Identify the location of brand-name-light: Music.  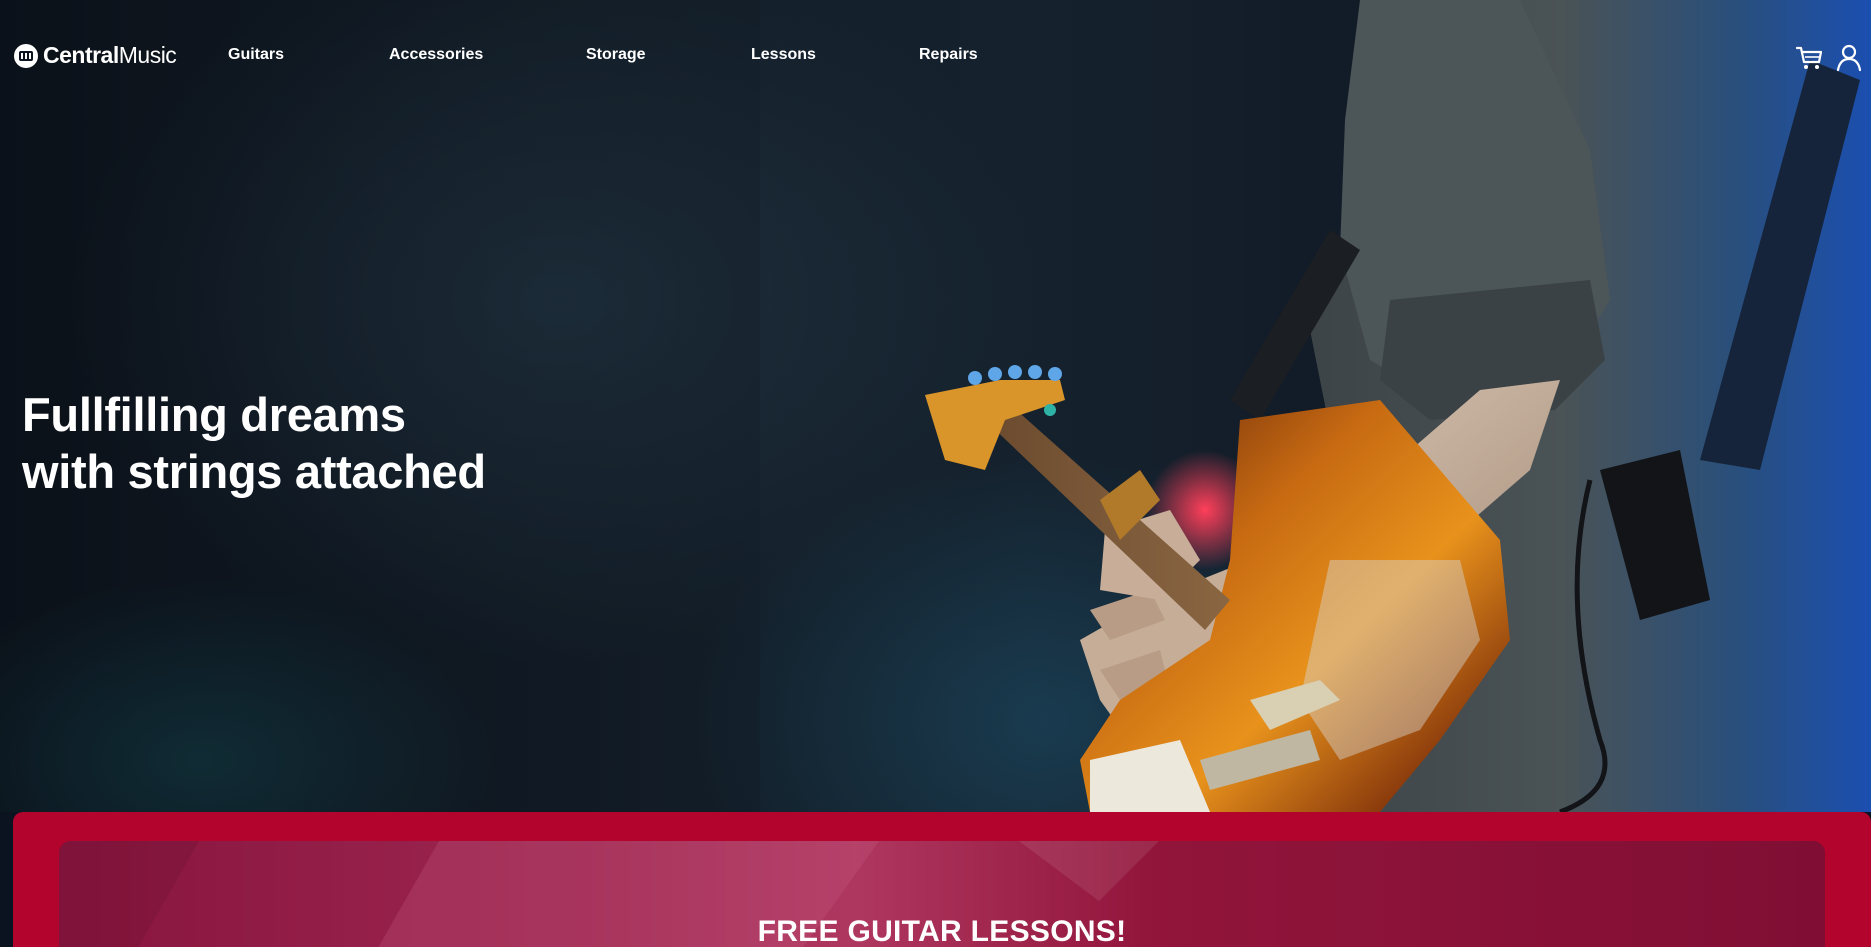
(147, 55).